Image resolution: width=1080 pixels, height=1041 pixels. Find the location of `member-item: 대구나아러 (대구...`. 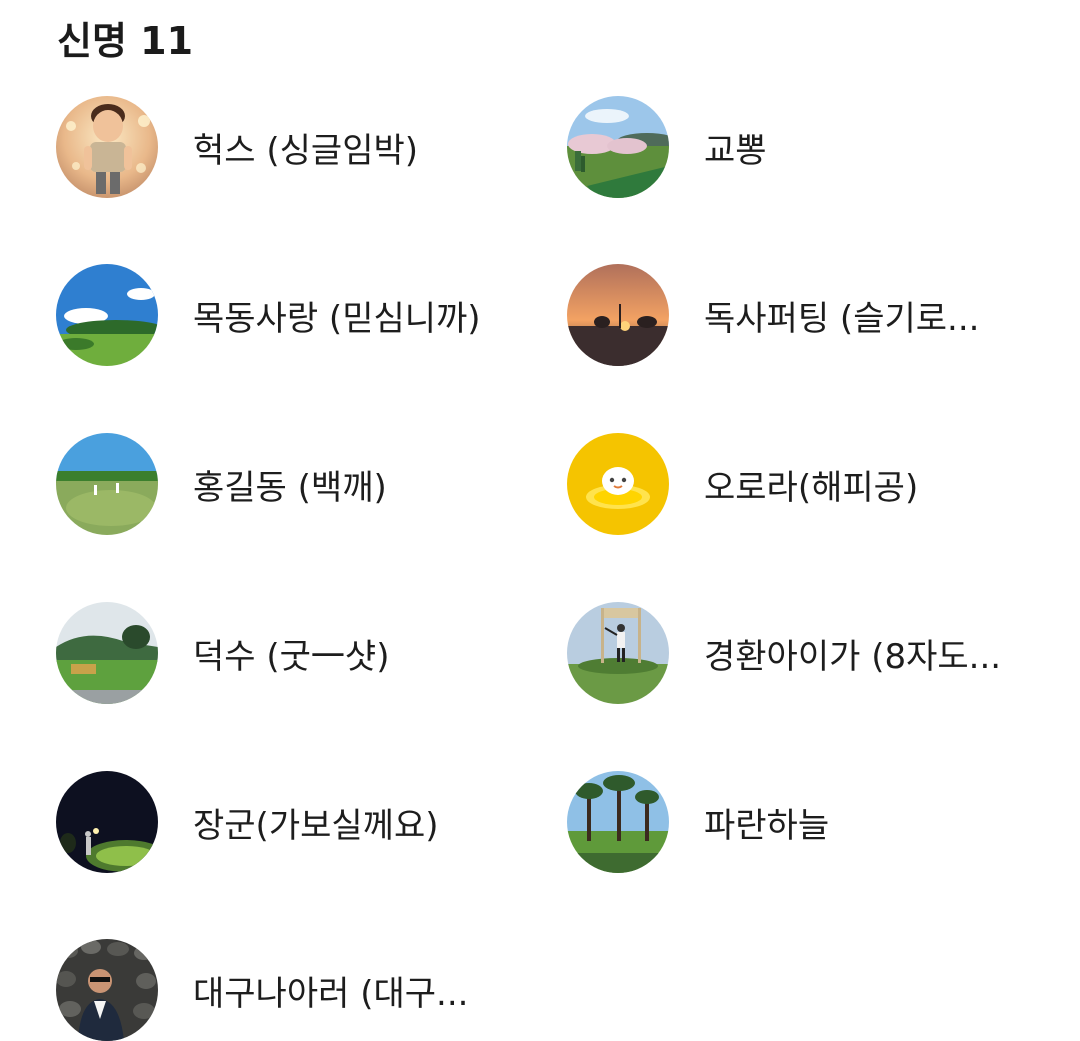

member-item: 대구나아러 (대구... is located at coordinates (262, 989).